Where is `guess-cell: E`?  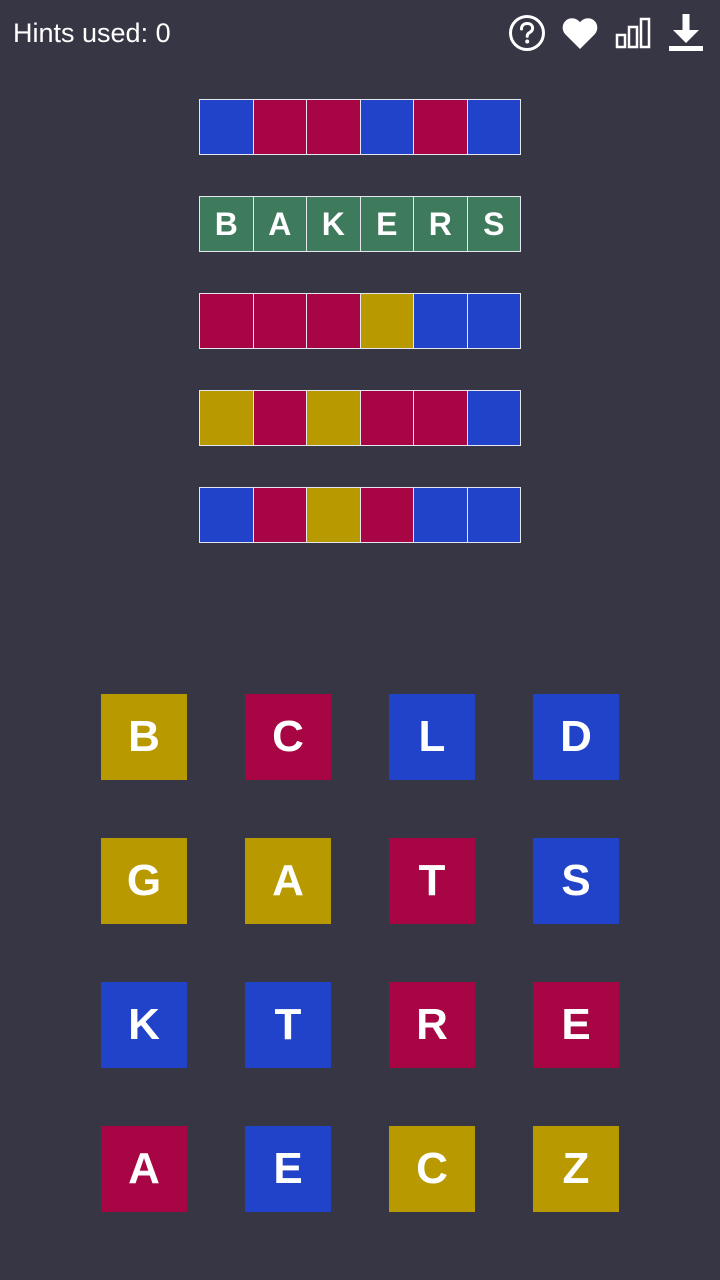
guess-cell: E is located at coordinates (386, 224).